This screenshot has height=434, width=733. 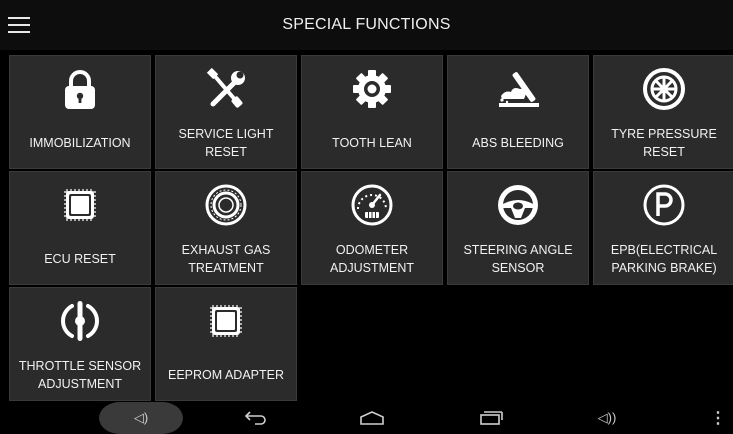 I want to click on exhaust-filter-icon, so click(x=226, y=205).